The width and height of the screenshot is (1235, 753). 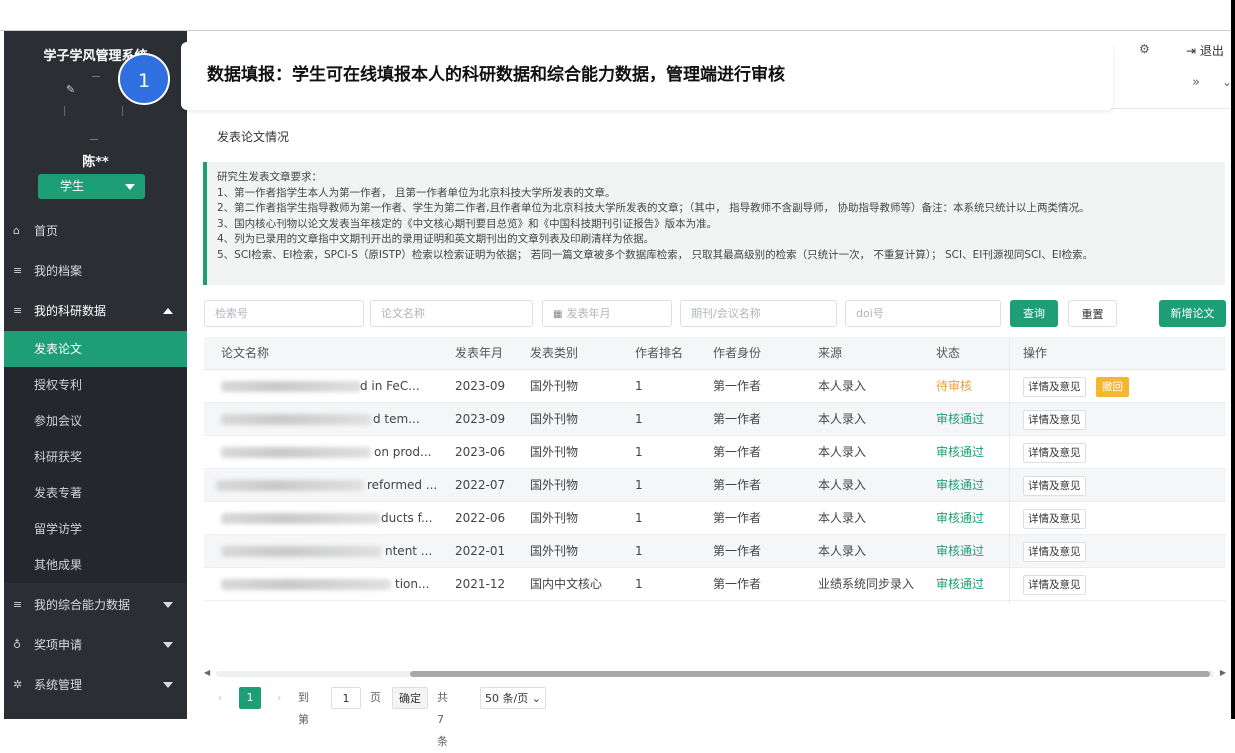 What do you see at coordinates (95, 565) in the screenshot?
I see `sub-other: 其他成果` at bounding box center [95, 565].